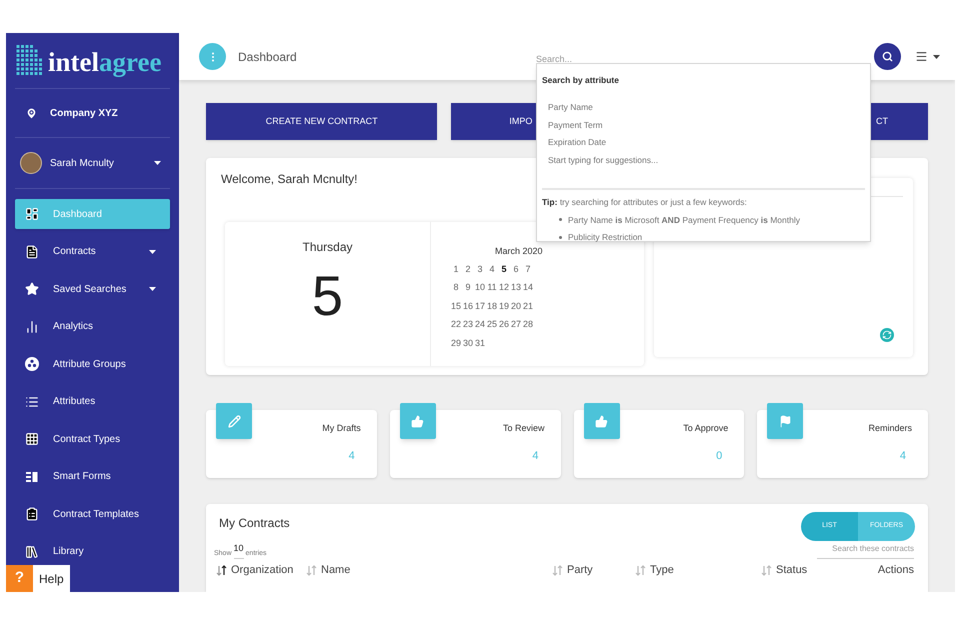 The image size is (960, 625). I want to click on nav-item: Analytics, so click(92, 327).